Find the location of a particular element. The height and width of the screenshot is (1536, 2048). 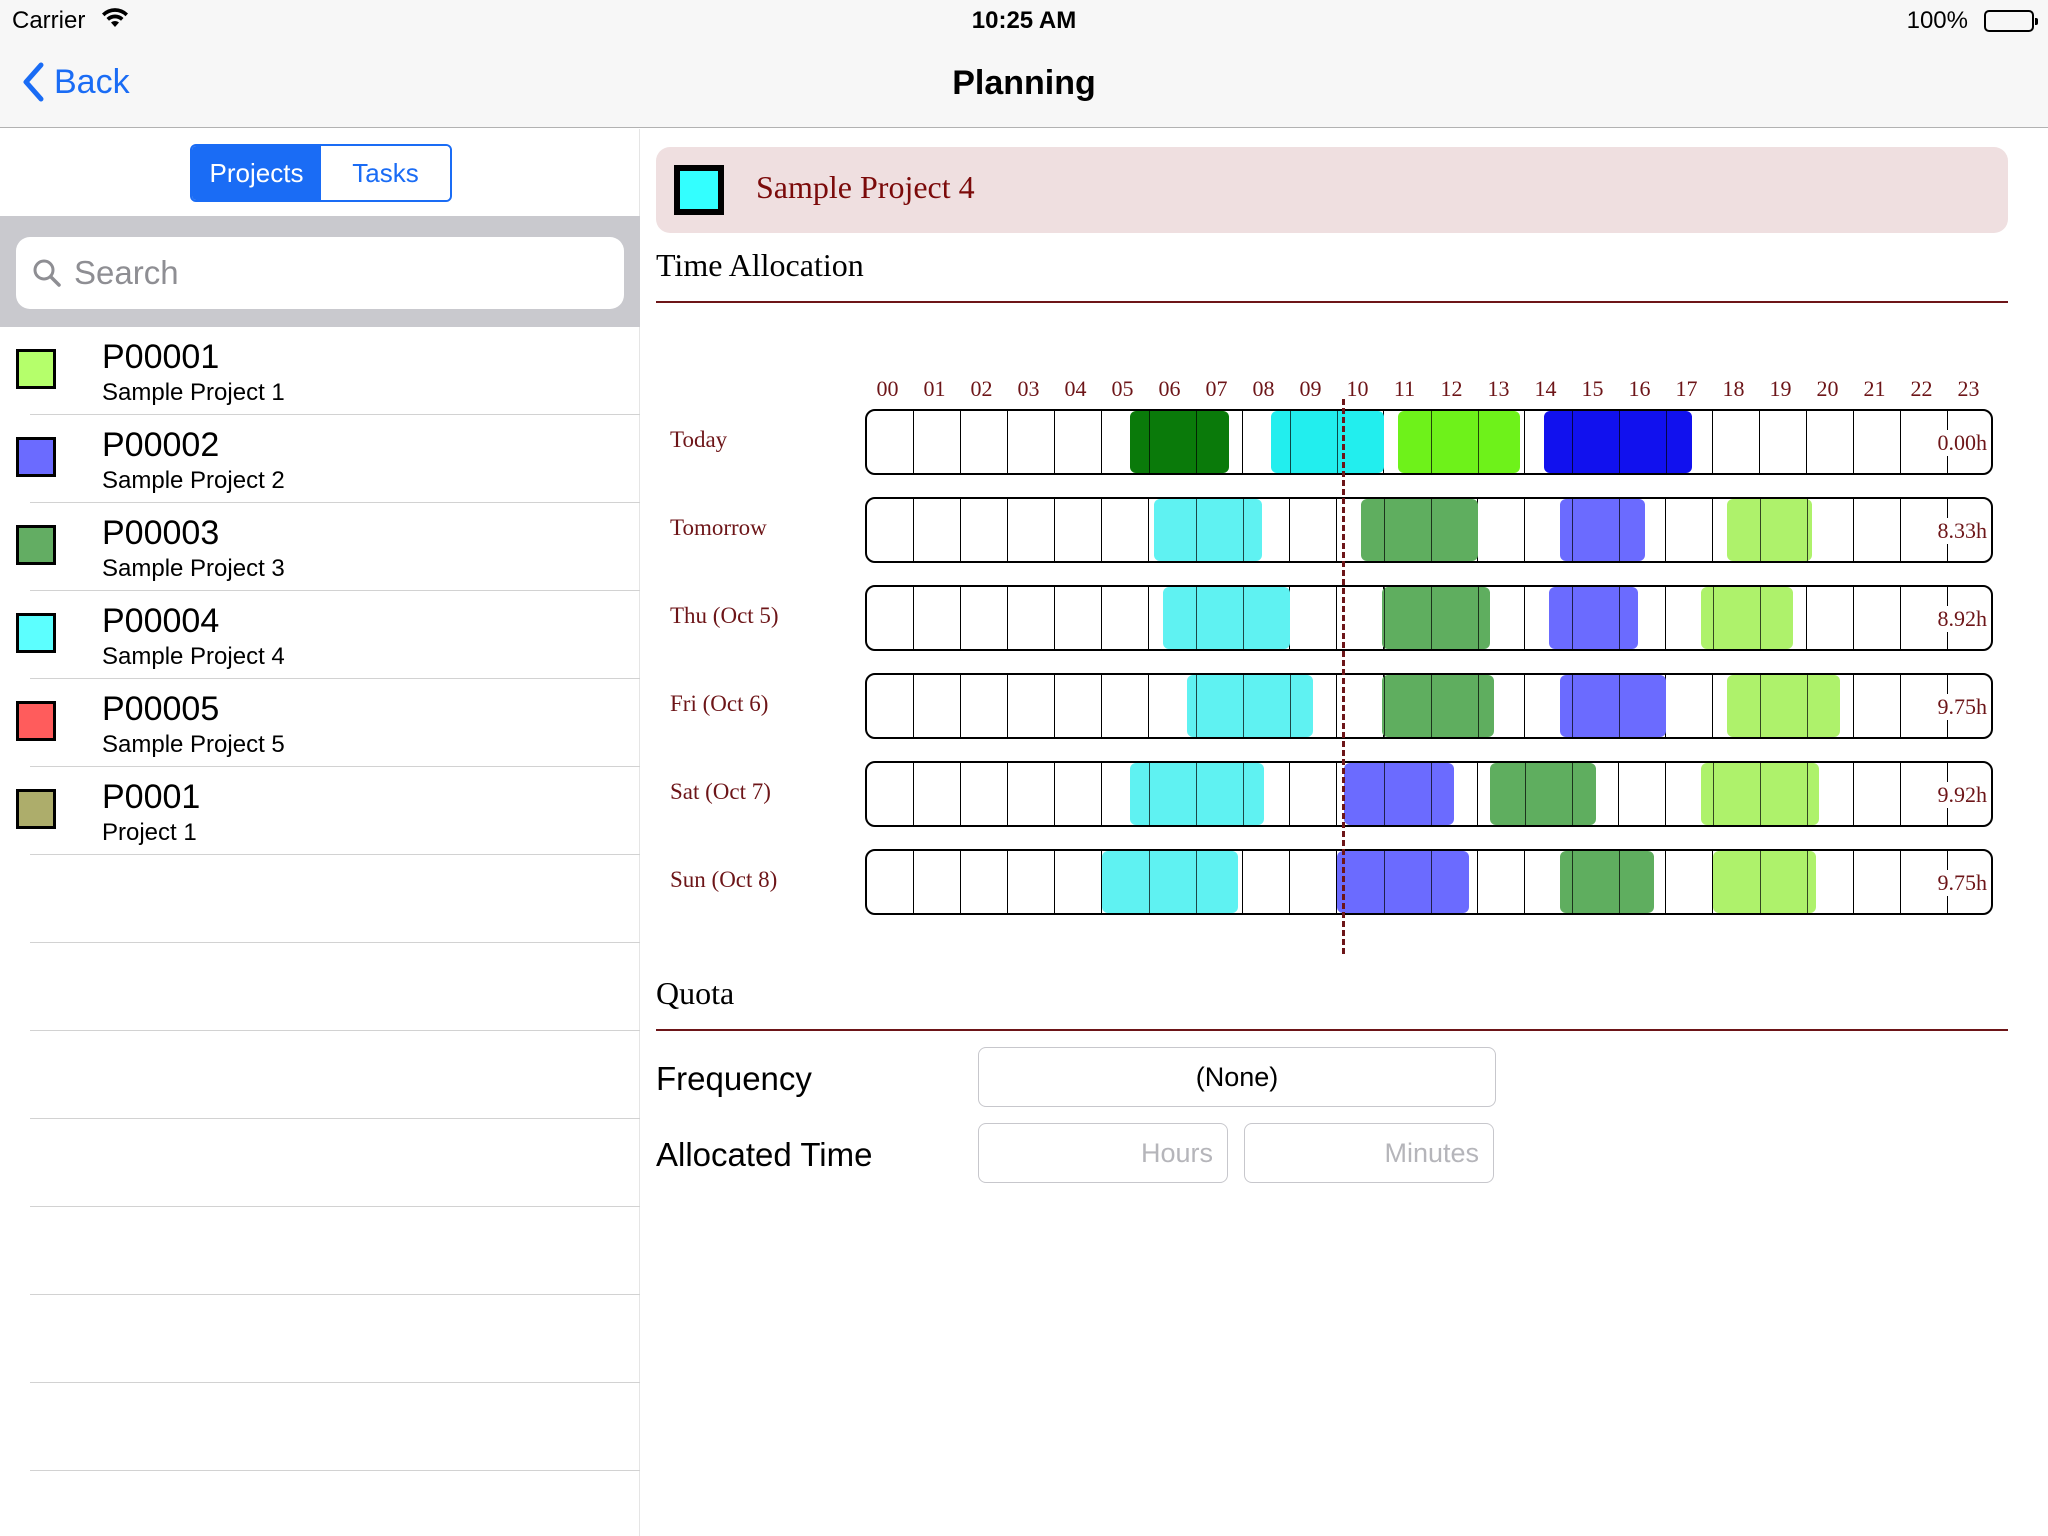

day-timeline: 0.00h is located at coordinates (1429, 442).